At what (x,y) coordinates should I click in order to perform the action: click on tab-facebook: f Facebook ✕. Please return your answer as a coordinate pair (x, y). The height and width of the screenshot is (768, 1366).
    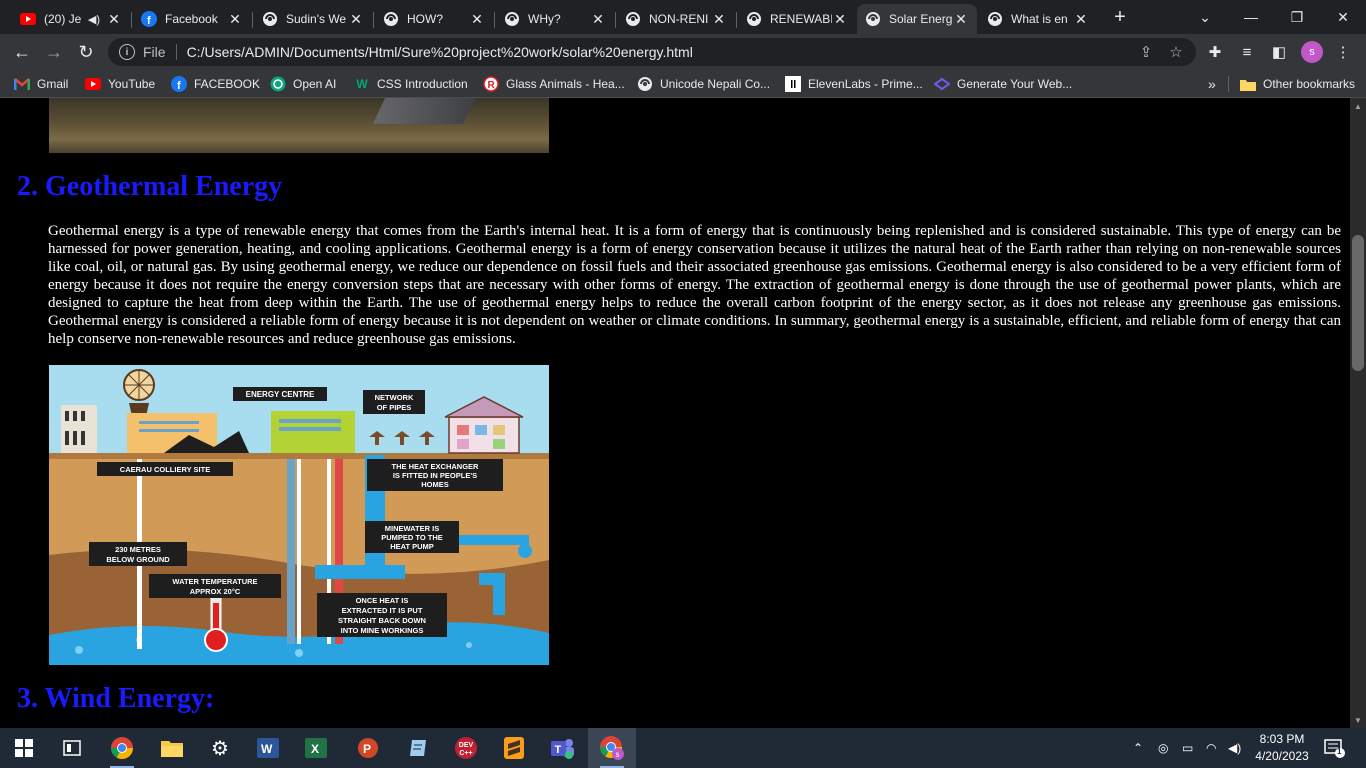
    Looking at the image, I should click on (192, 19).